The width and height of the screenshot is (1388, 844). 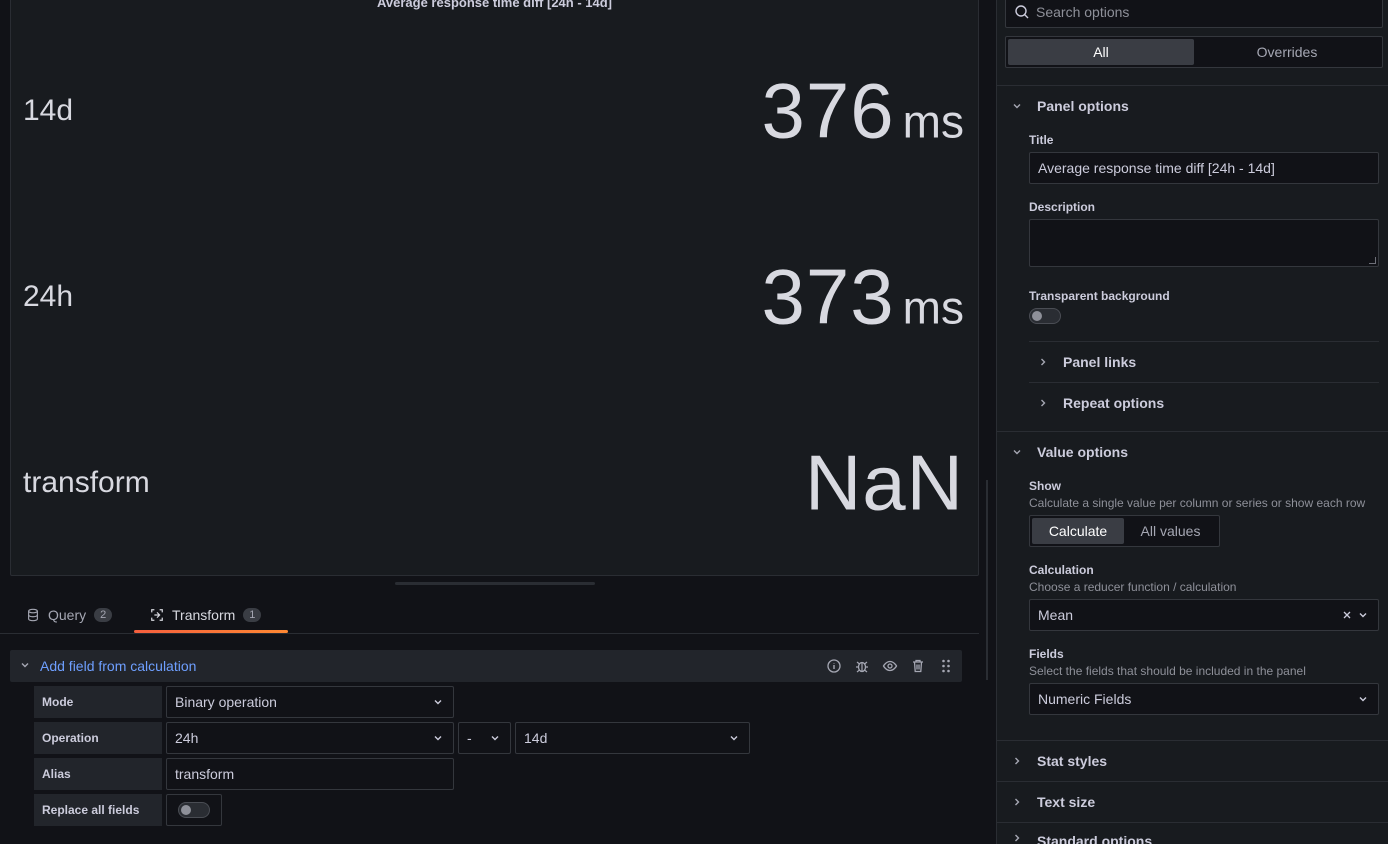 I want to click on stat-number: 373, so click(x=828, y=296).